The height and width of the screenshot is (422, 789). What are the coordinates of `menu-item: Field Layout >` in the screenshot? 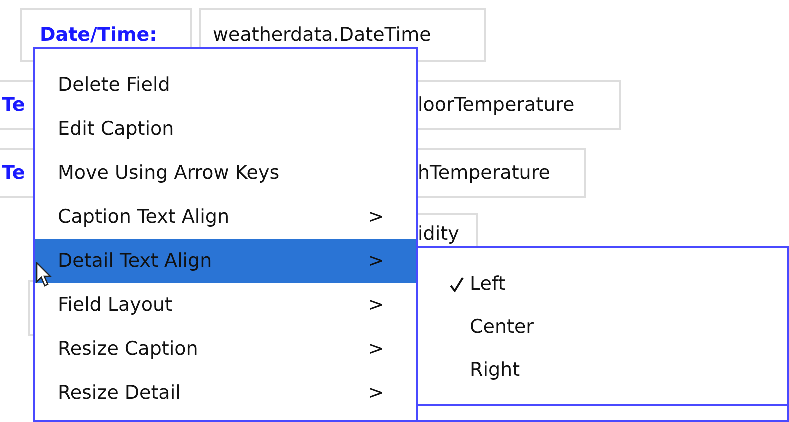 It's located at (225, 305).